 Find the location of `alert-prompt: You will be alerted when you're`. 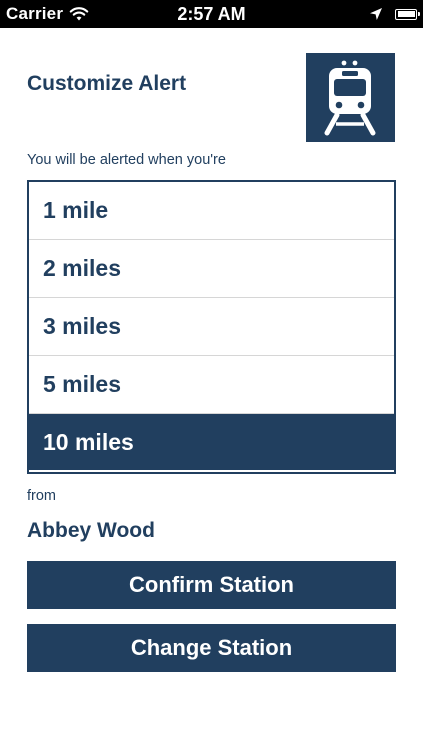

alert-prompt: You will be alerted when you're is located at coordinates (126, 160).